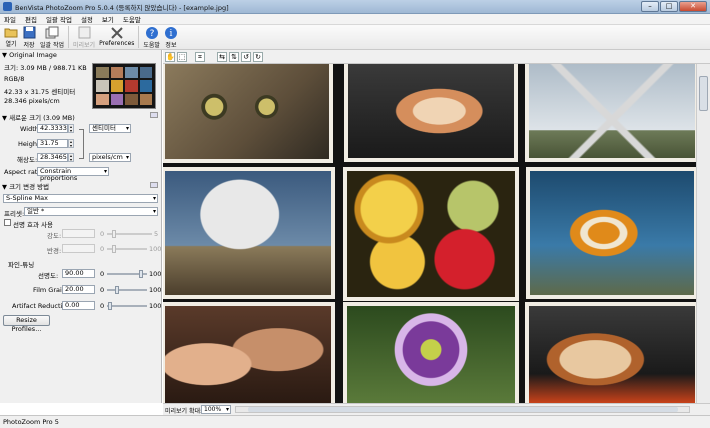  What do you see at coordinates (693, 6) in the screenshot?
I see `close-button: ✕` at bounding box center [693, 6].